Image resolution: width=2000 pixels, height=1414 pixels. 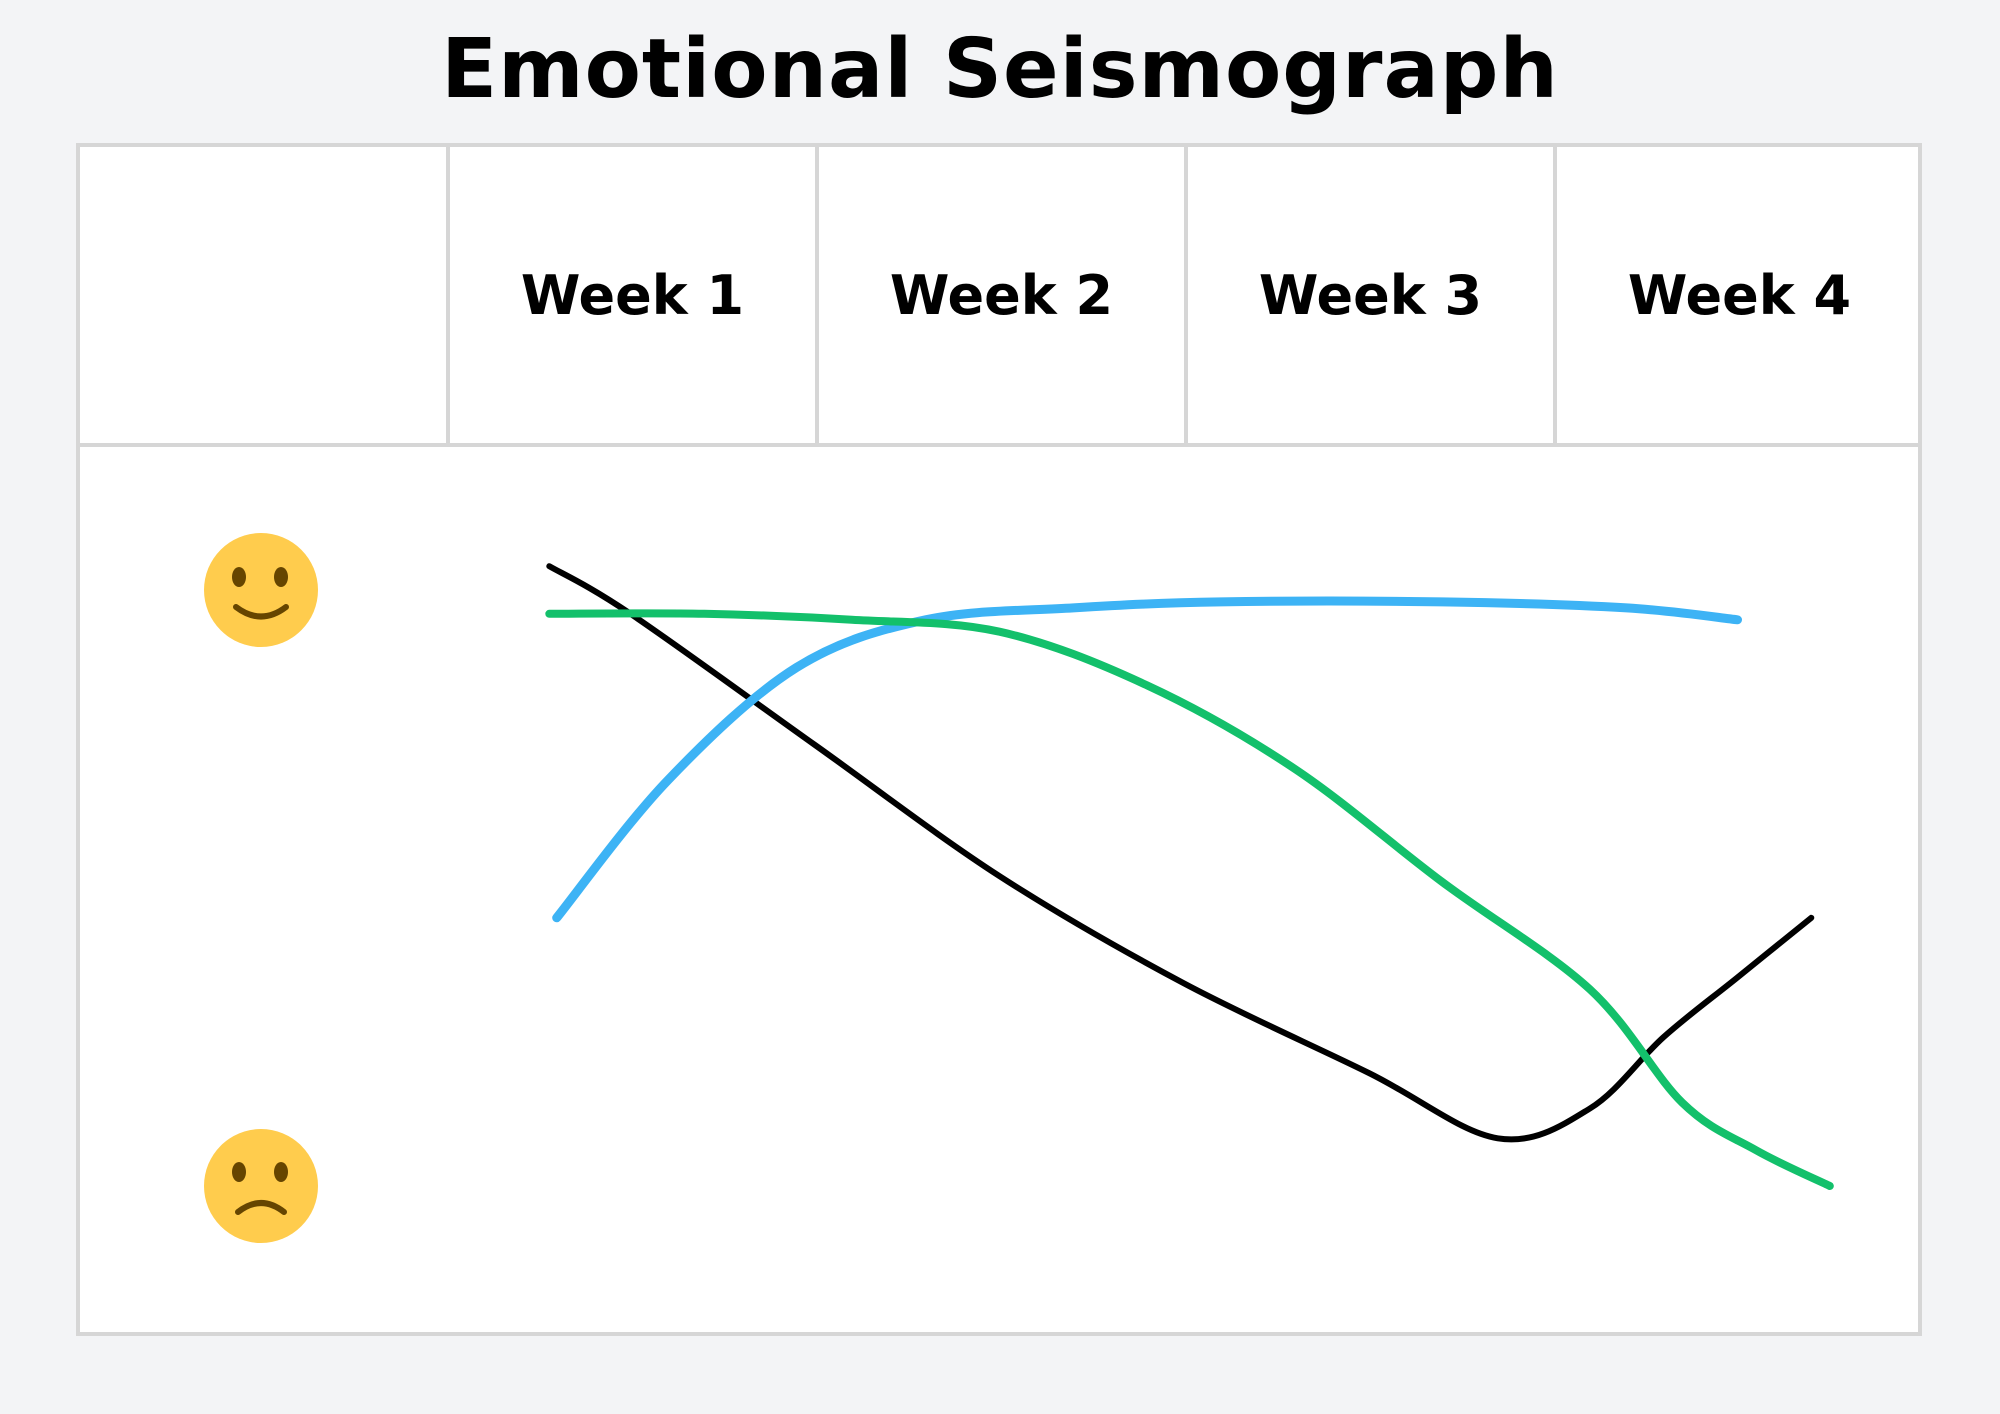 I want to click on smiling-face-icon, so click(x=261, y=590).